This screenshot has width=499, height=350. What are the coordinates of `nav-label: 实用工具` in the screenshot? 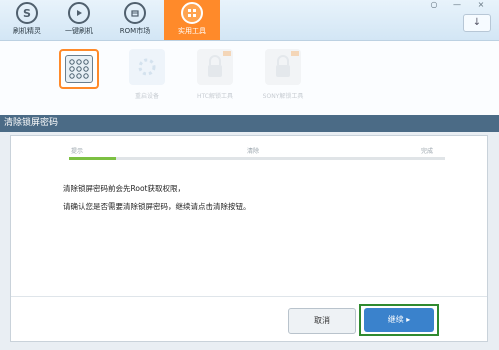 It's located at (192, 31).